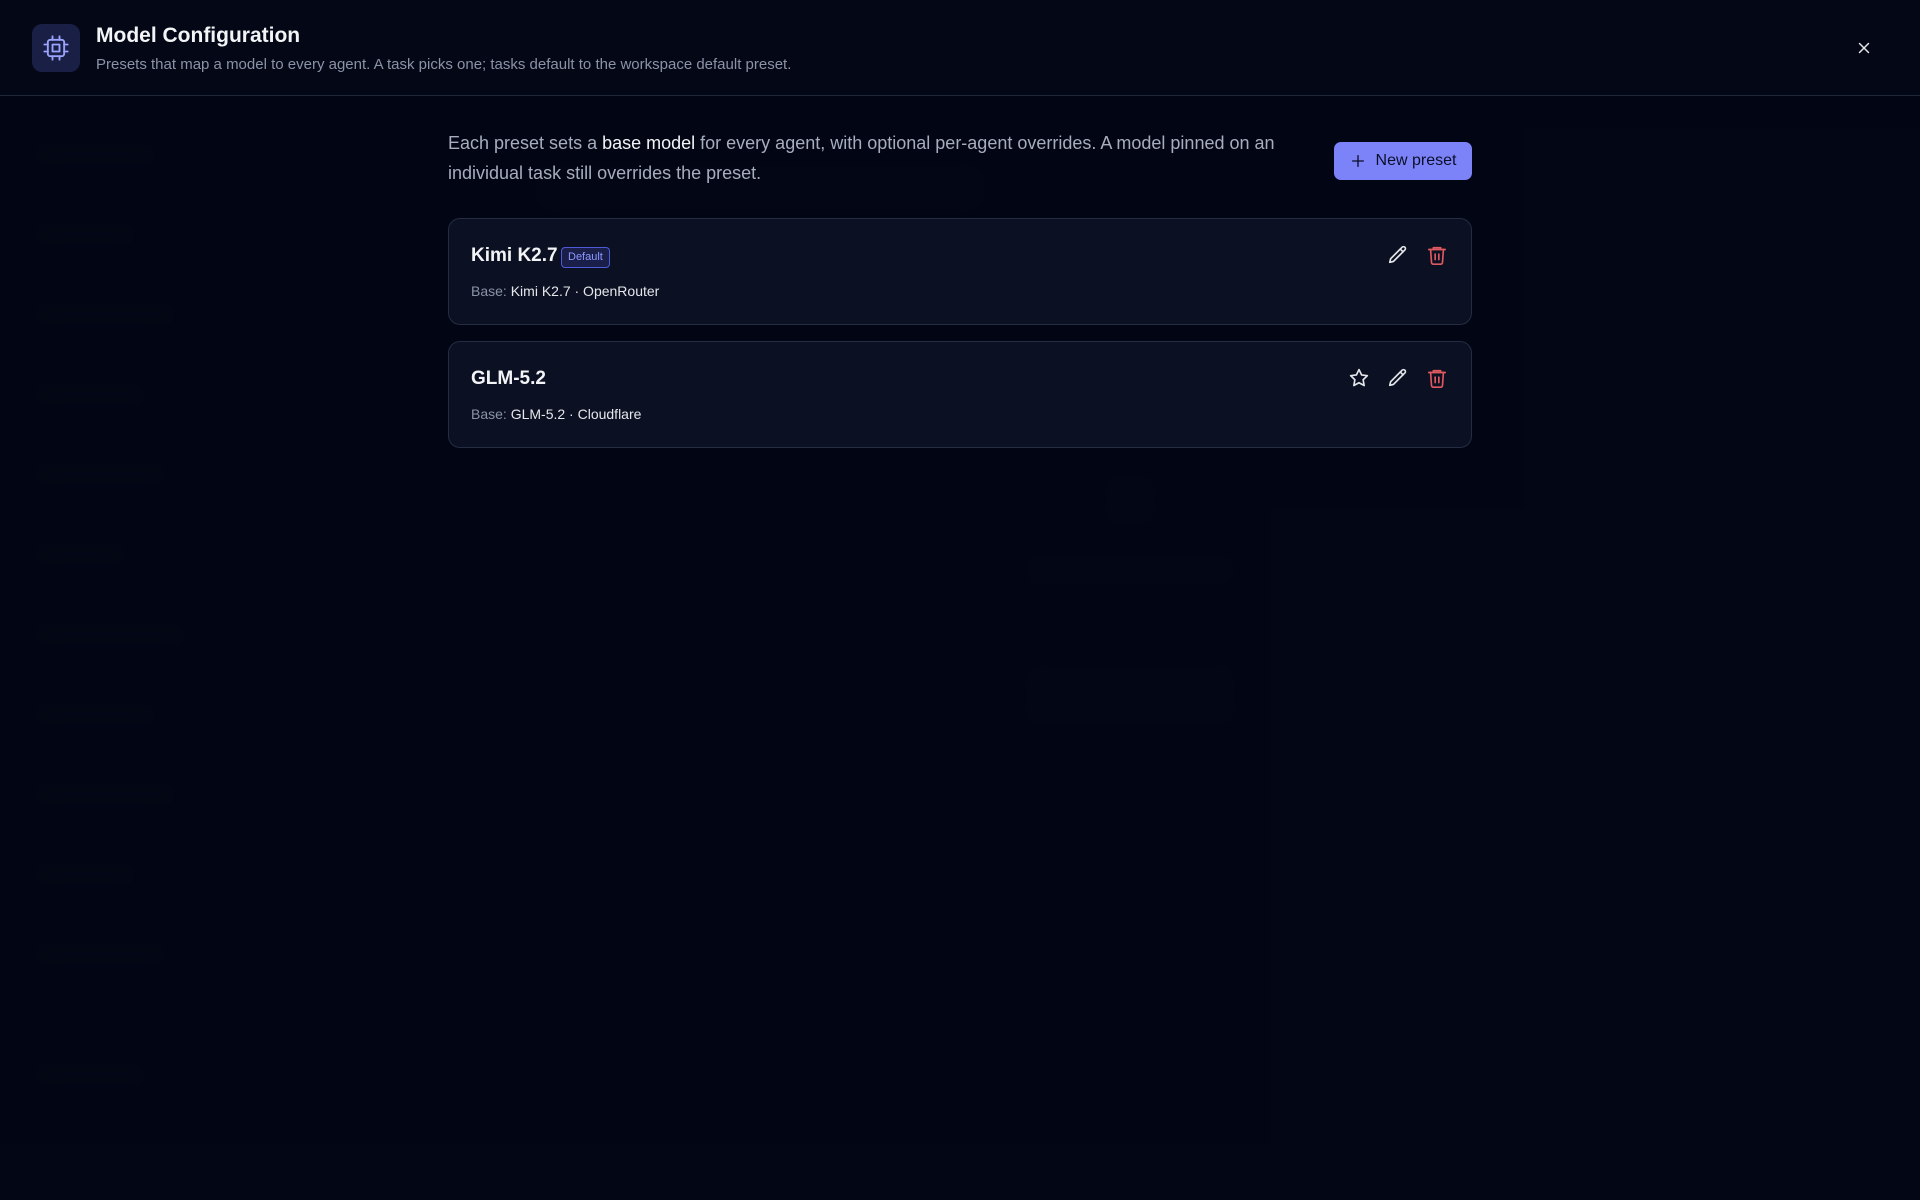  I want to click on page-title: Model Configuration, so click(198, 35).